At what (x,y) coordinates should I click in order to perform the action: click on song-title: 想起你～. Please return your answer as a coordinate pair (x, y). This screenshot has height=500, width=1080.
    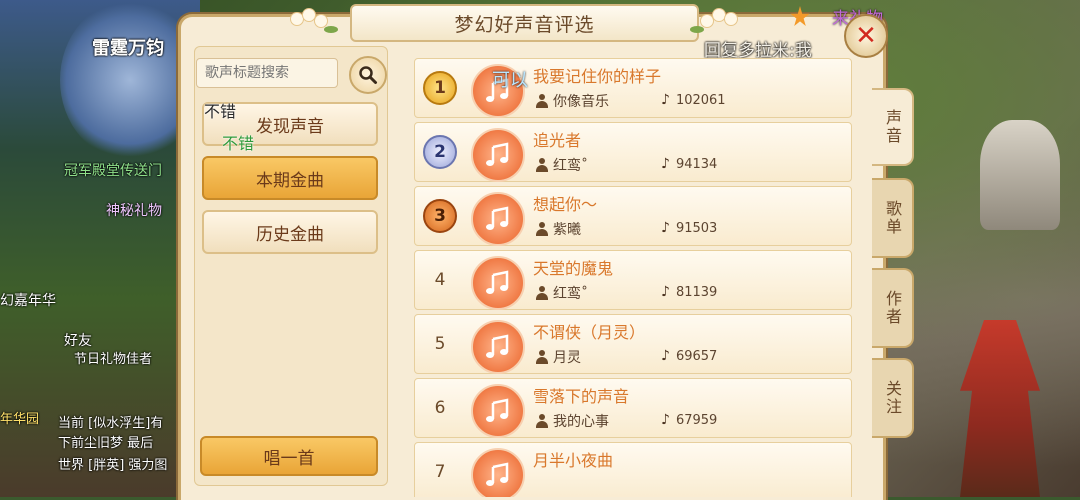
    Looking at the image, I should click on (565, 204).